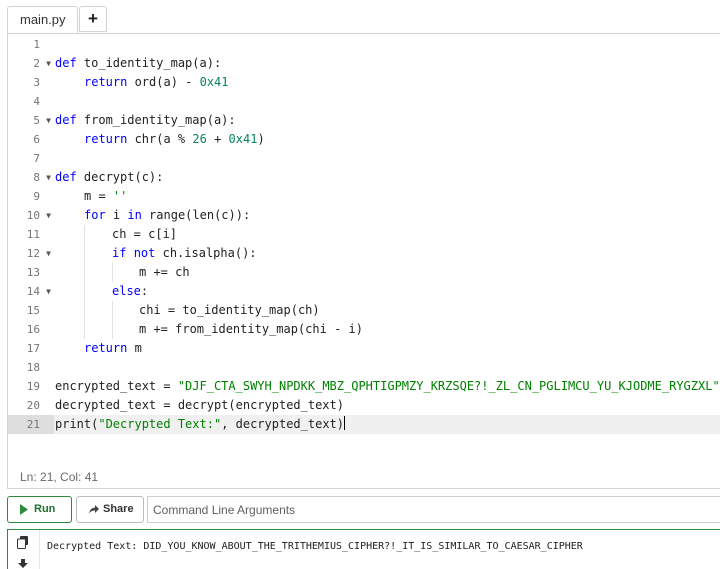 This screenshot has width=720, height=569. I want to click on code-line: 6 return chr(a % 26 + 0x41), so click(364, 139).